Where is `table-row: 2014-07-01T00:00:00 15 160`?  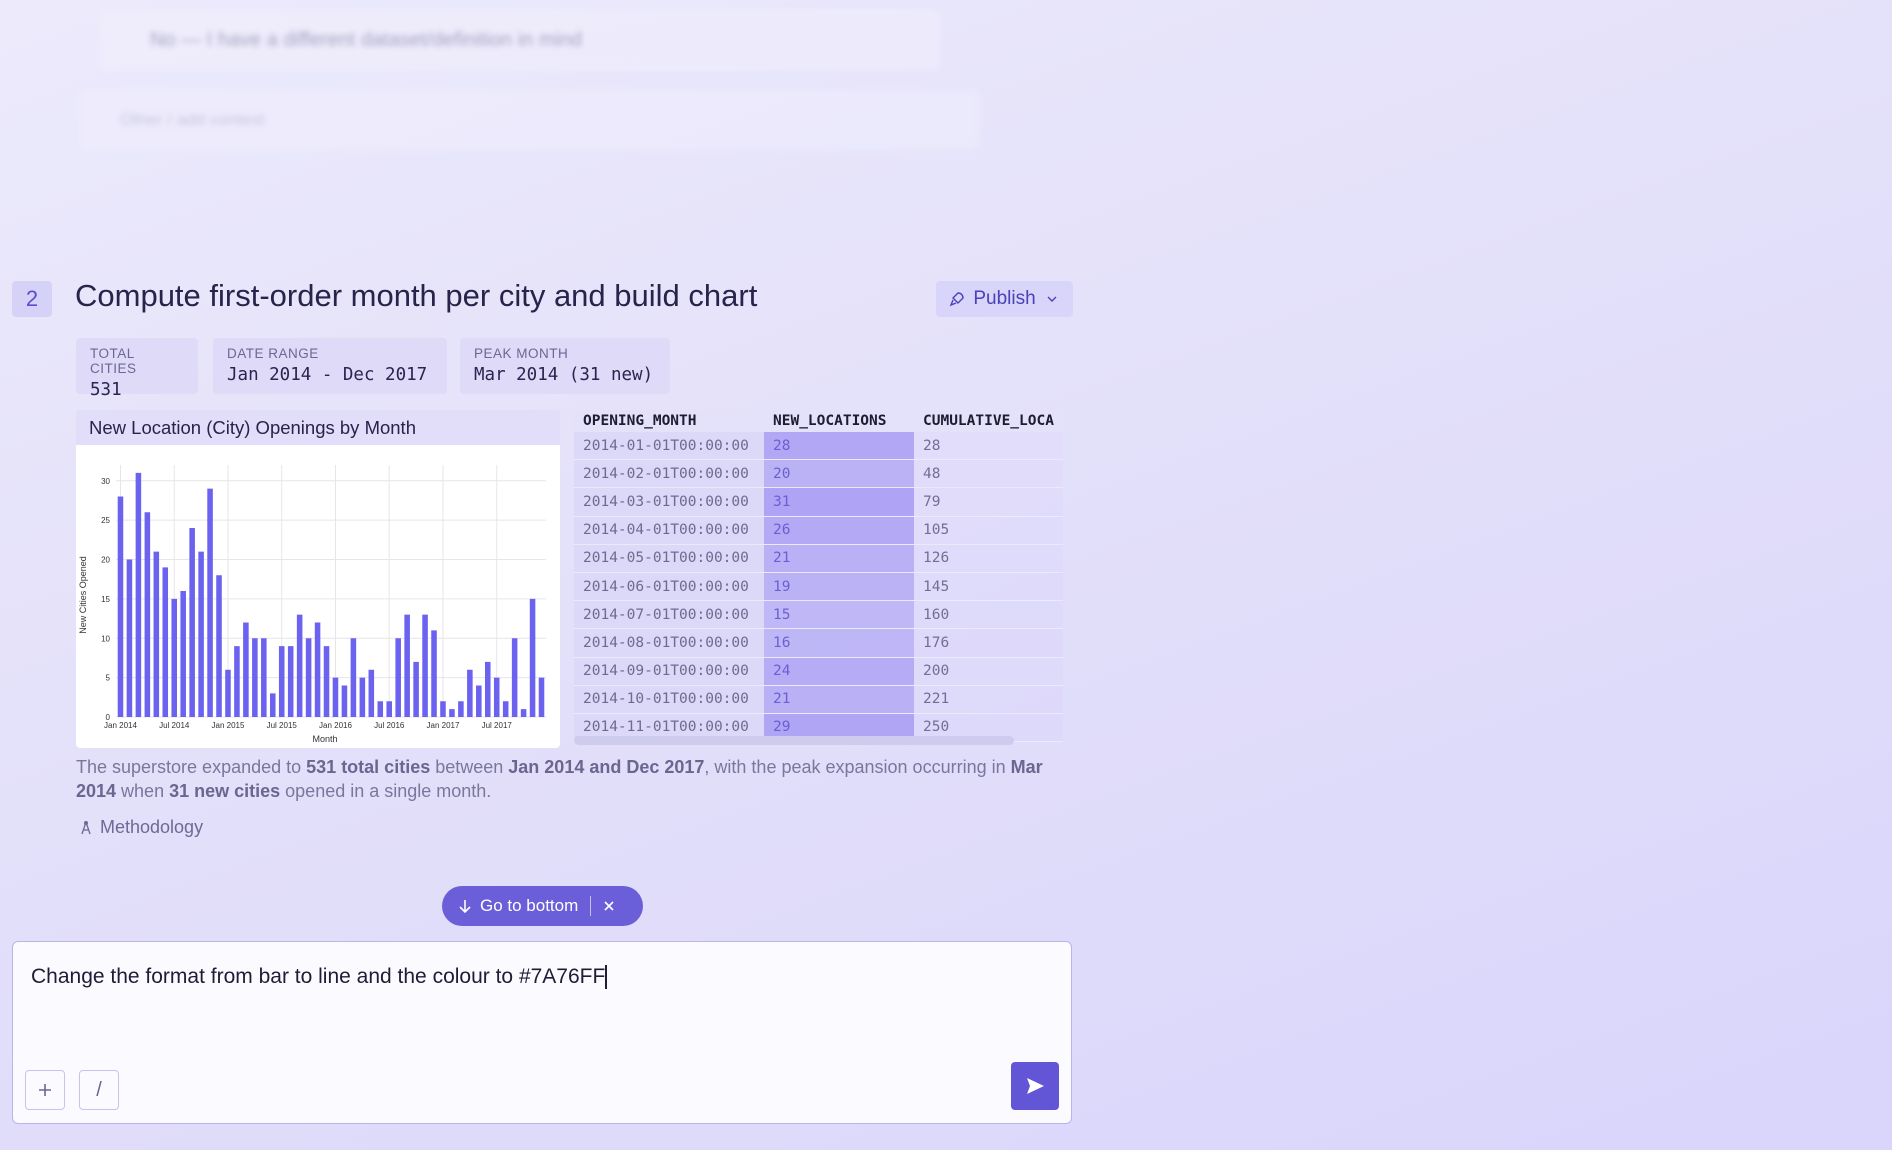 table-row: 2014-07-01T00:00:00 15 160 is located at coordinates (818, 615).